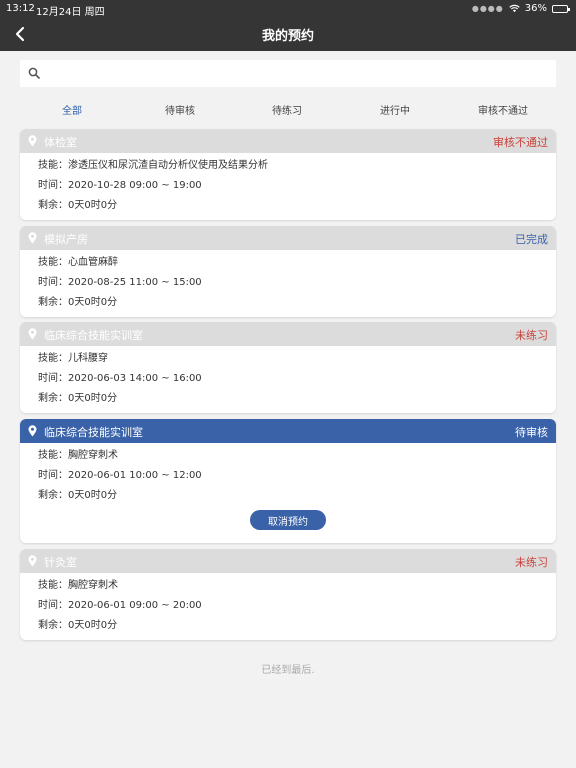 Image resolution: width=576 pixels, height=768 pixels. Describe the element at coordinates (288, 238) in the screenshot. I see `card-header: 模拟产房 已完成` at that location.